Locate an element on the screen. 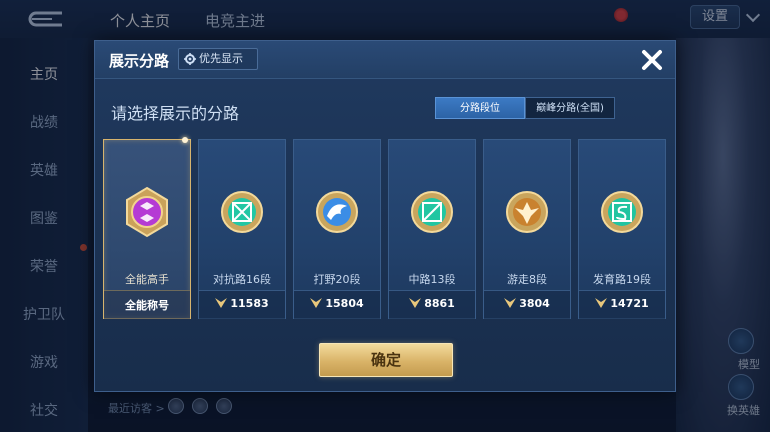 The height and width of the screenshot is (432, 770). jungle-emblem-icon is located at coordinates (337, 212).